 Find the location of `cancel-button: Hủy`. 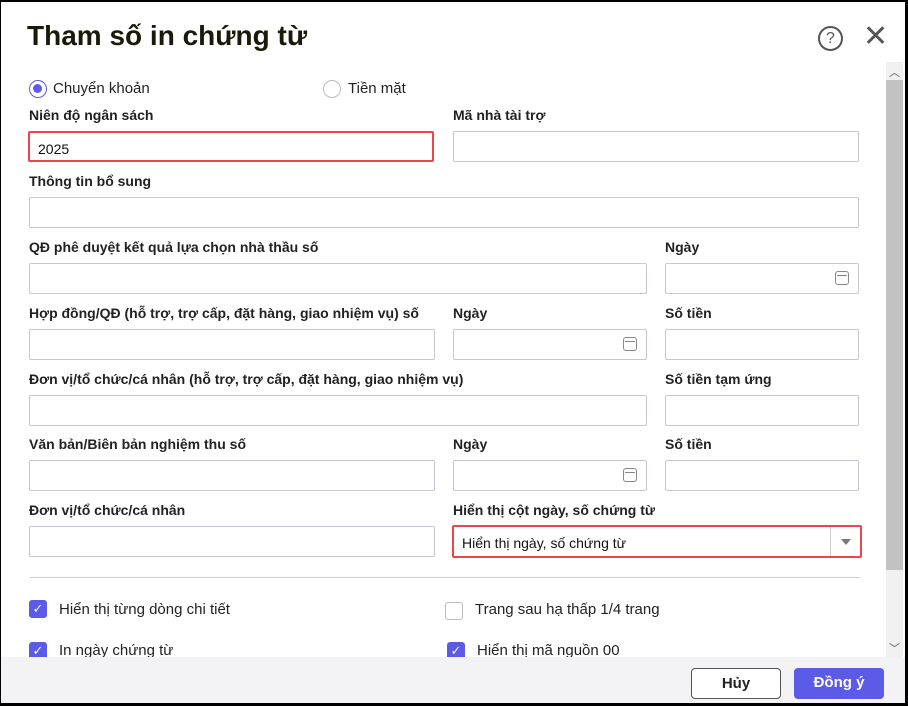

cancel-button: Hủy is located at coordinates (736, 683).